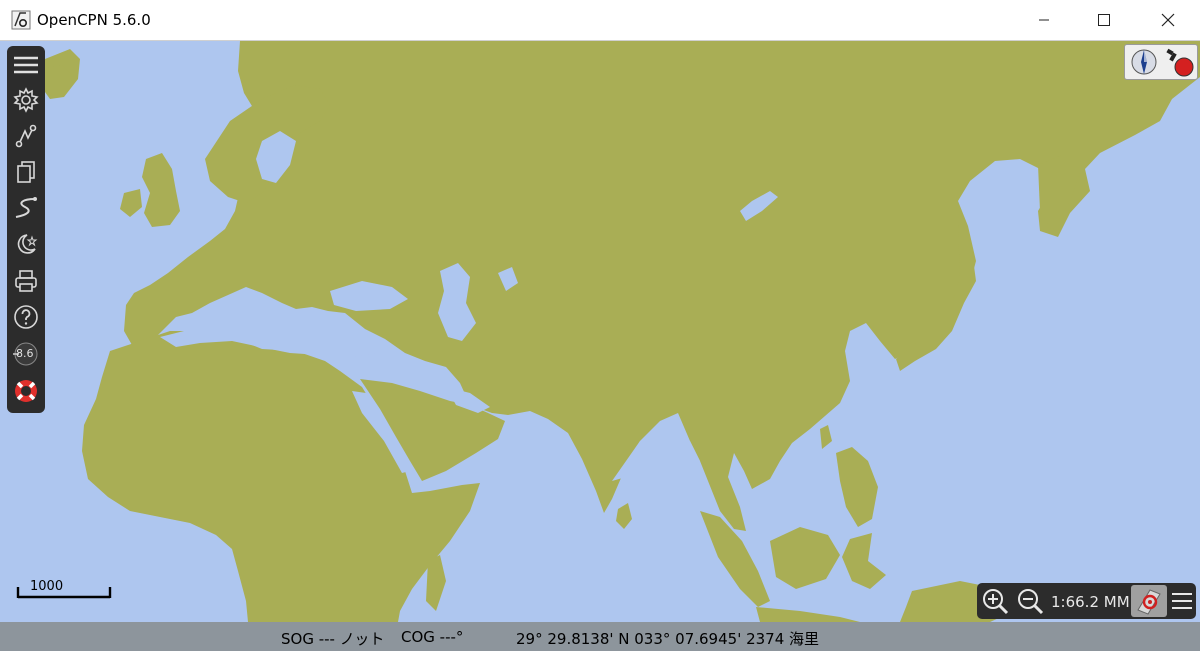 This screenshot has width=1200, height=651. Describe the element at coordinates (26, 172) in the screenshot. I see `pages-icon` at that location.